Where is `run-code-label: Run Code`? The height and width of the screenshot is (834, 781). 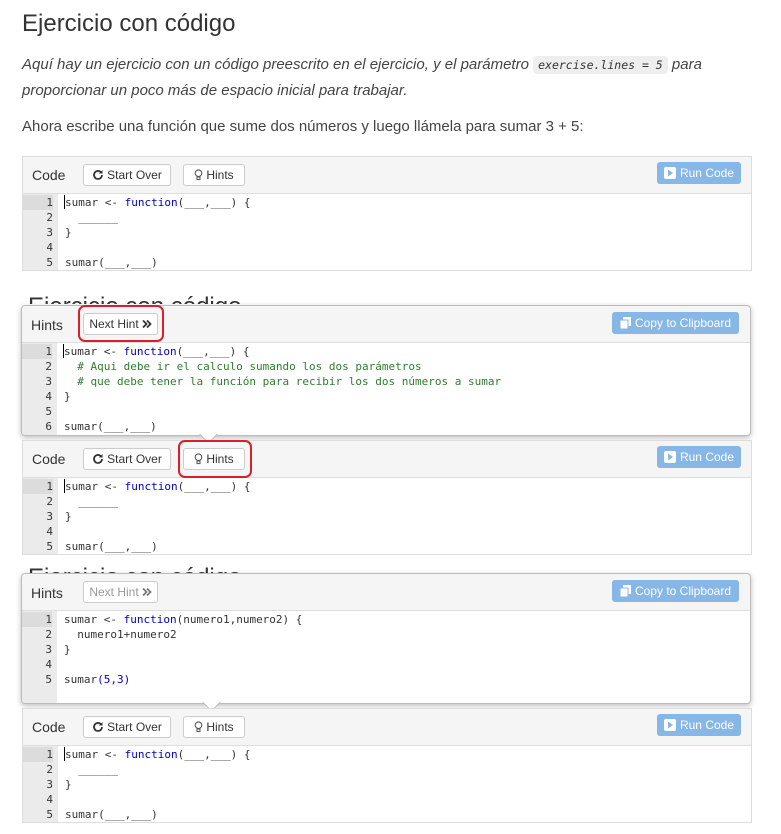 run-code-label: Run Code is located at coordinates (707, 173).